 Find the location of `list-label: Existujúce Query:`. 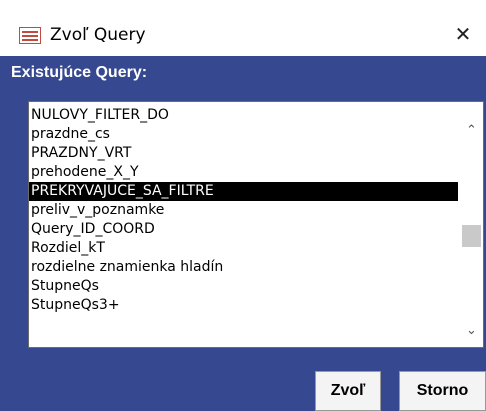

list-label: Existujúce Query: is located at coordinates (79, 72).